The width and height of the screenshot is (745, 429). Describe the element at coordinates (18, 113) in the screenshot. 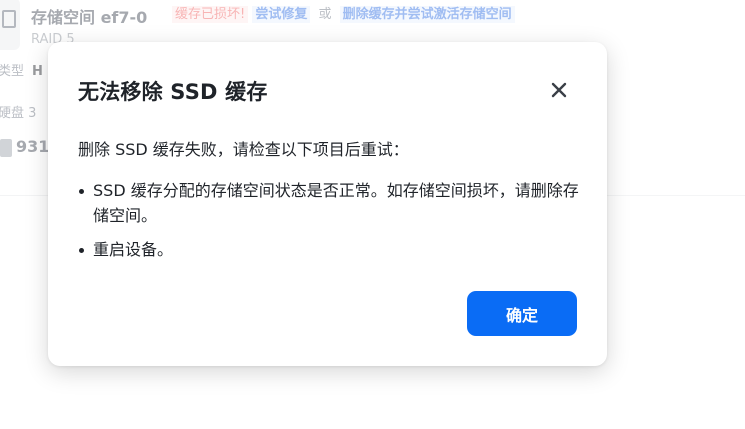

I see `disk-count: 硬盘 3` at that location.